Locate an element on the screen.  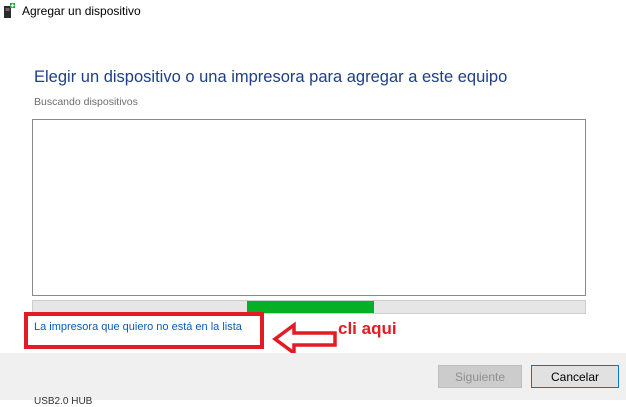
annotation-highlight-box is located at coordinates (144, 330).